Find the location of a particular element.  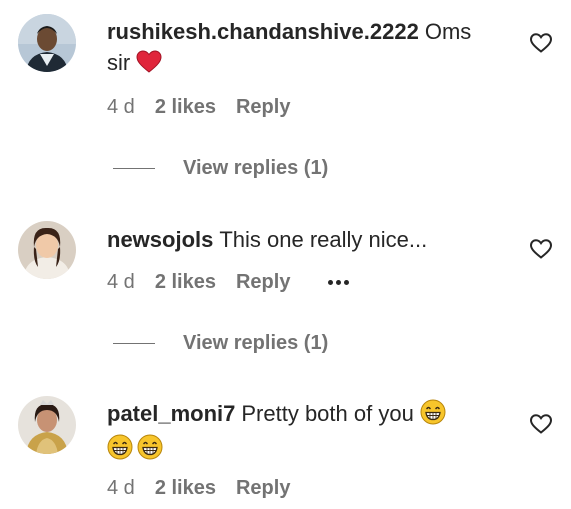

more-options-icon is located at coordinates (339, 282).